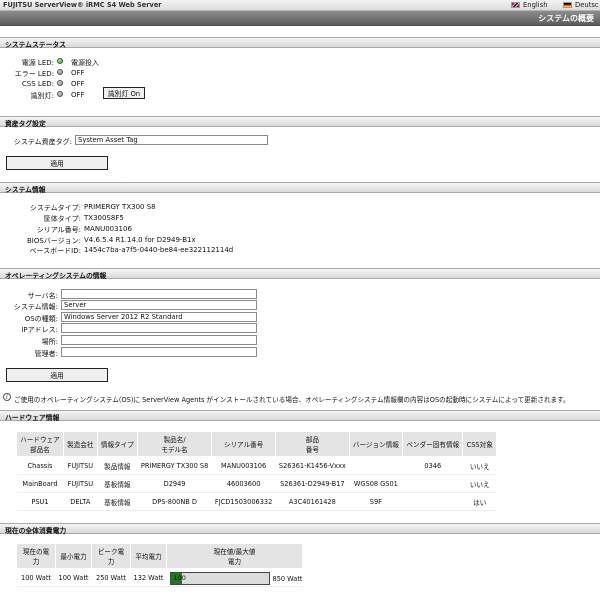 The image size is (600, 600). I want to click on asset-tag-apply-button: 適用, so click(57, 163).